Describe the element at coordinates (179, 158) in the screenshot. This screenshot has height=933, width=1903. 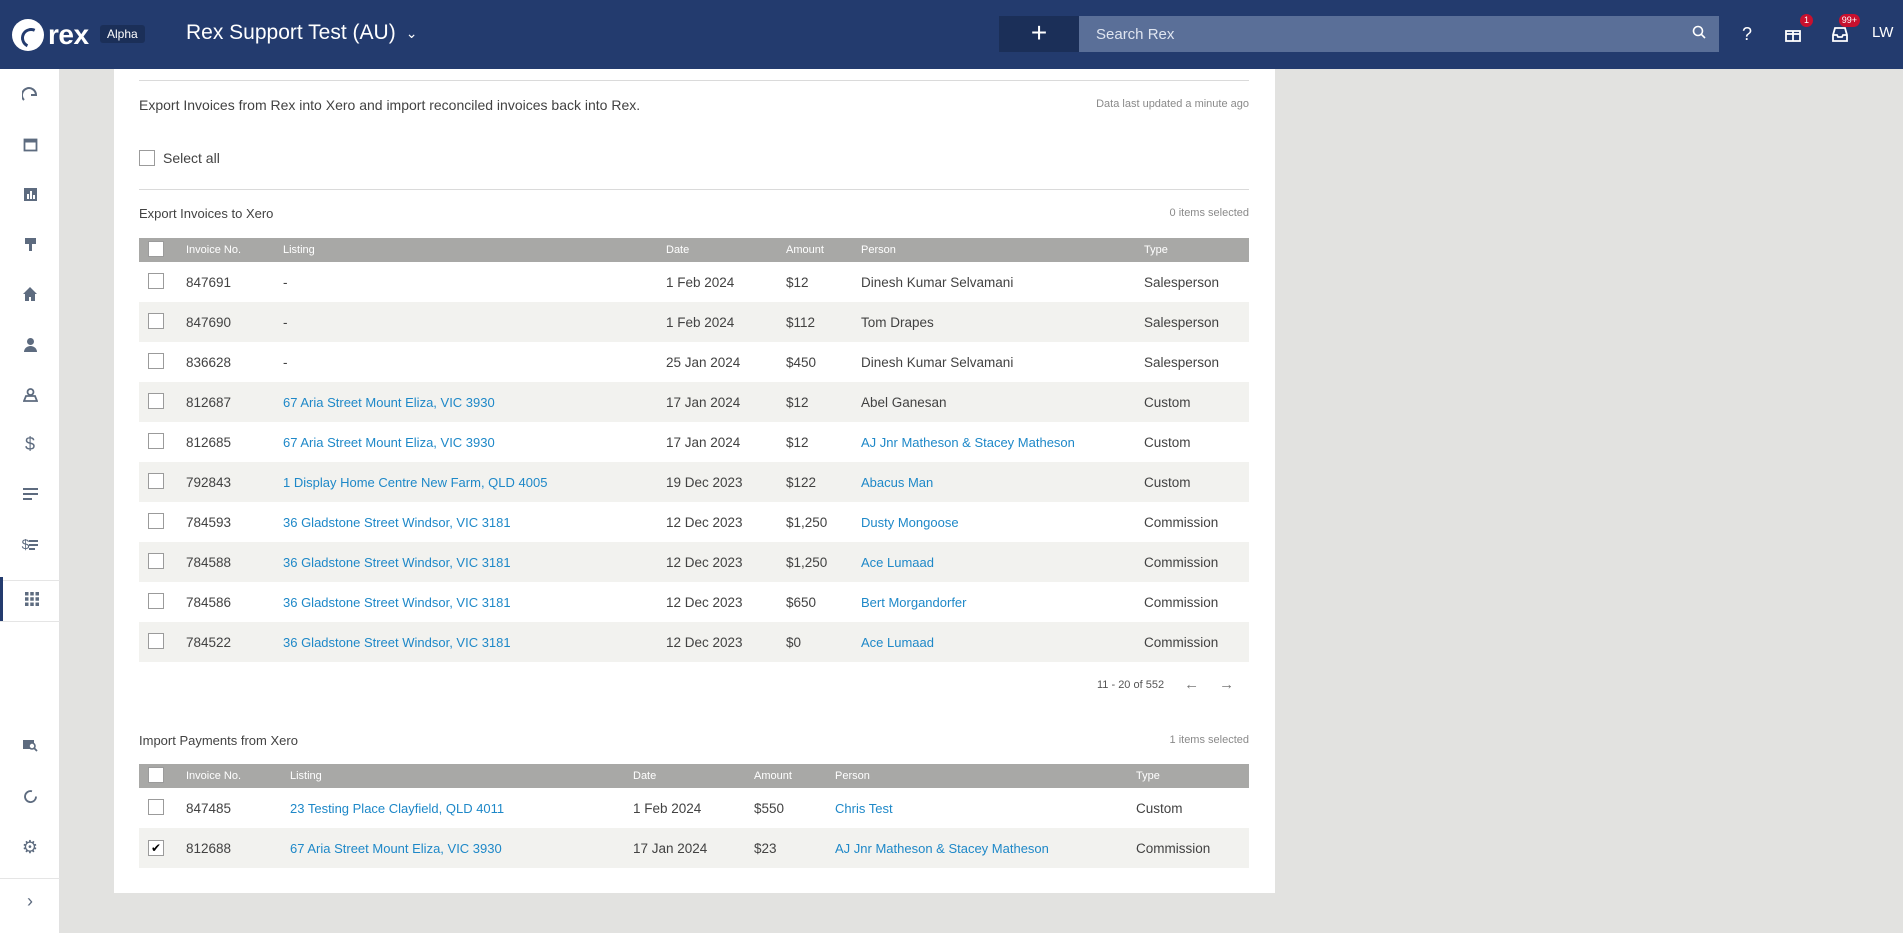
I see `select-all: Select all` at that location.